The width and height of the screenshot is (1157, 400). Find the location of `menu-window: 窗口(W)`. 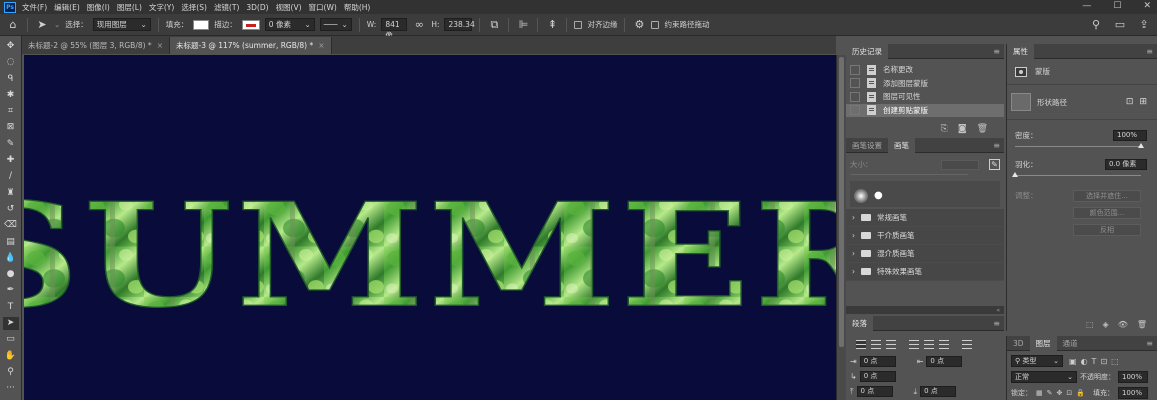

menu-window: 窗口(W) is located at coordinates (323, 7).